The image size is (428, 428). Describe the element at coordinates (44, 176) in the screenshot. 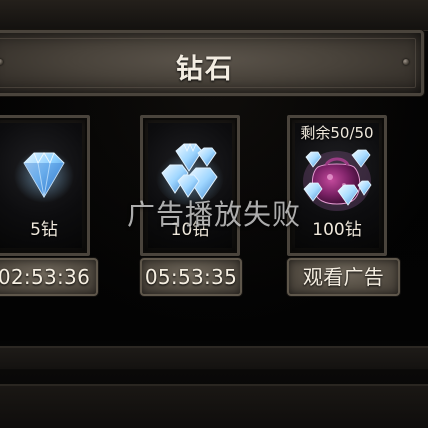

I see `diamond-icon` at that location.